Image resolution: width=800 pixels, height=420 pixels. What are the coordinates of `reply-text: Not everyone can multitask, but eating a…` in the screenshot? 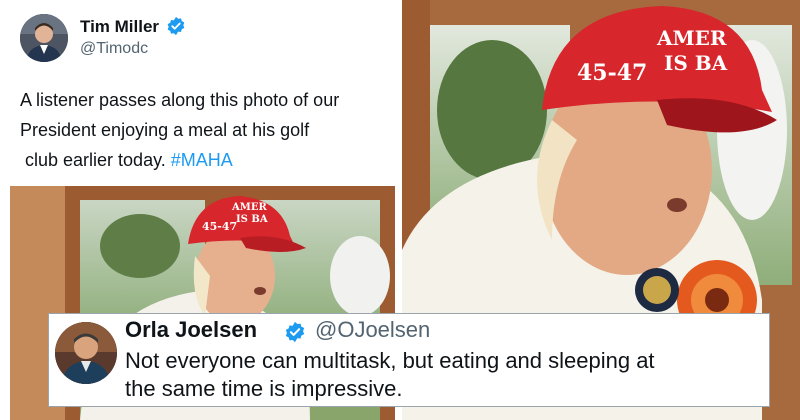 It's located at (445, 375).